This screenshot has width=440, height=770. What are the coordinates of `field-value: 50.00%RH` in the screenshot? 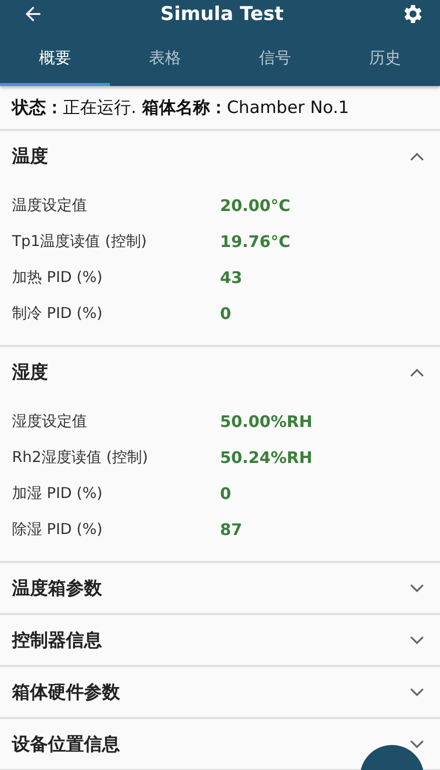 It's located at (266, 421).